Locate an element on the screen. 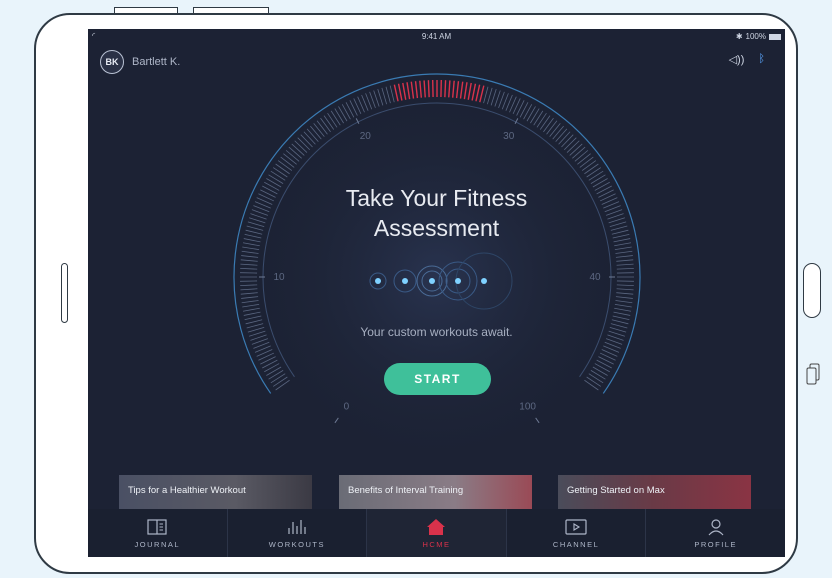 The image size is (832, 578). profile-icon is located at coordinates (716, 526).